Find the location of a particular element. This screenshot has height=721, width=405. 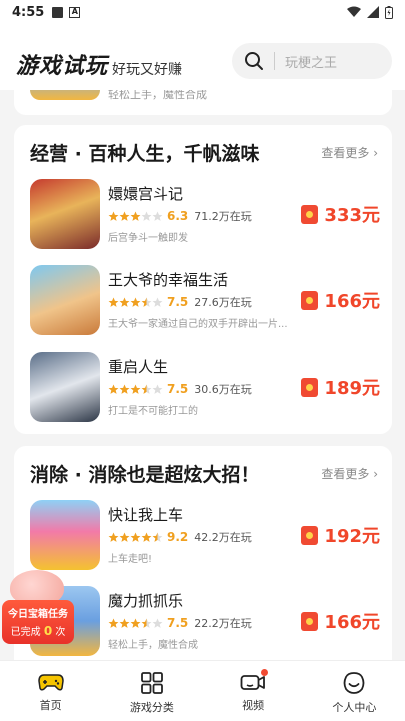

game-rating: 6.3 is located at coordinates (178, 216).